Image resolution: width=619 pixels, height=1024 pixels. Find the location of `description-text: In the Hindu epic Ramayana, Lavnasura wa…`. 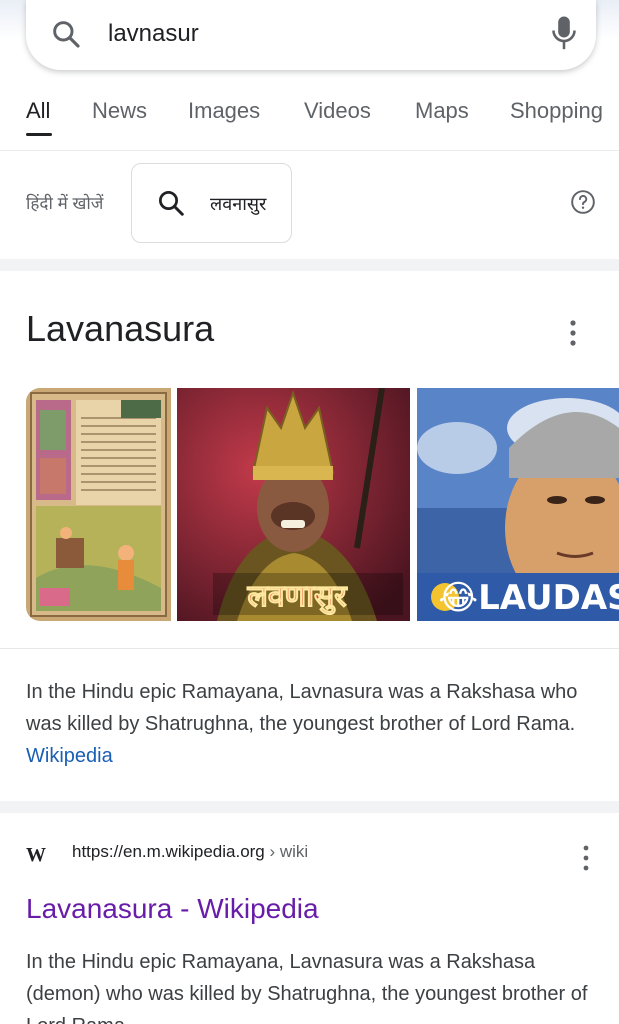

description-text: In the Hindu epic Ramayana, Lavnasura wa… is located at coordinates (302, 708).